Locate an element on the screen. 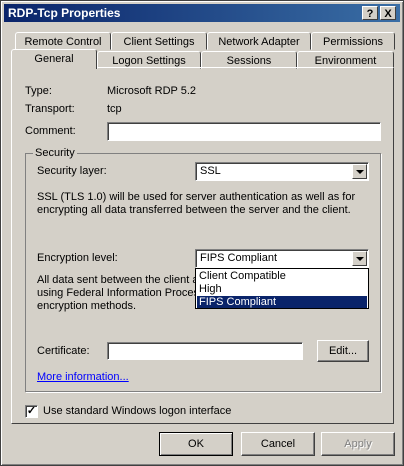 The width and height of the screenshot is (404, 466). security-group-label: Security is located at coordinates (55, 153).